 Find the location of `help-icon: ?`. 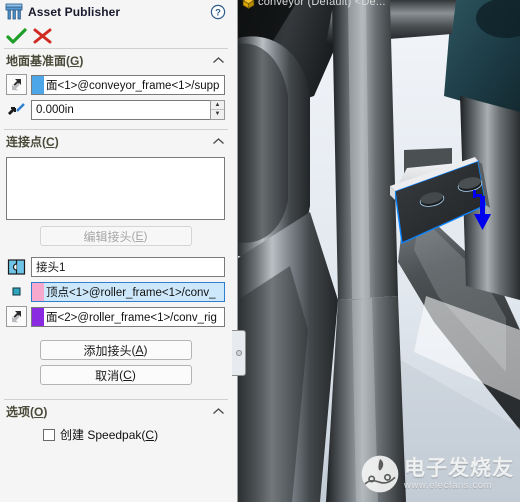

help-icon: ? is located at coordinates (218, 12).